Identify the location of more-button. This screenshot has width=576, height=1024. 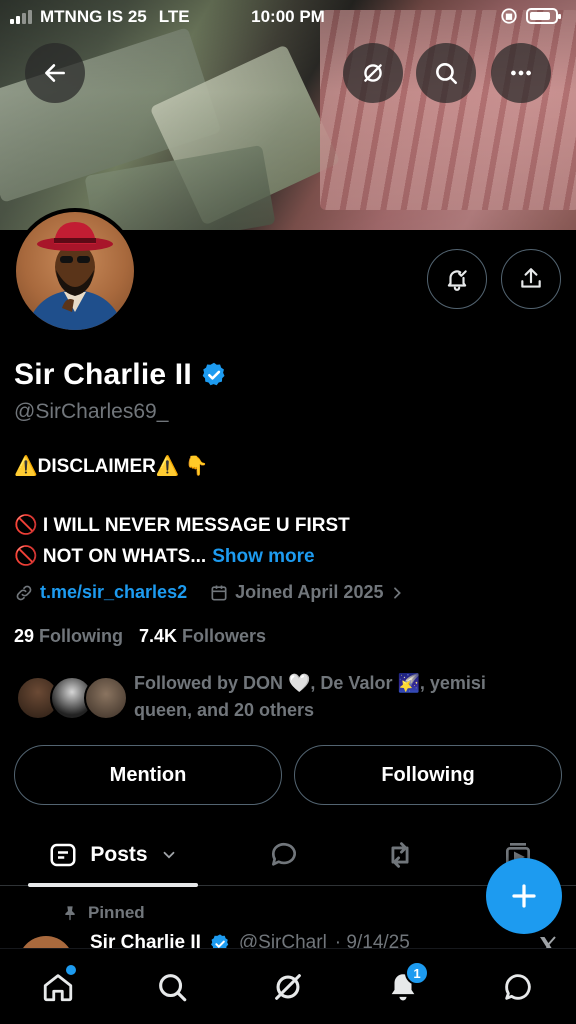
(521, 73).